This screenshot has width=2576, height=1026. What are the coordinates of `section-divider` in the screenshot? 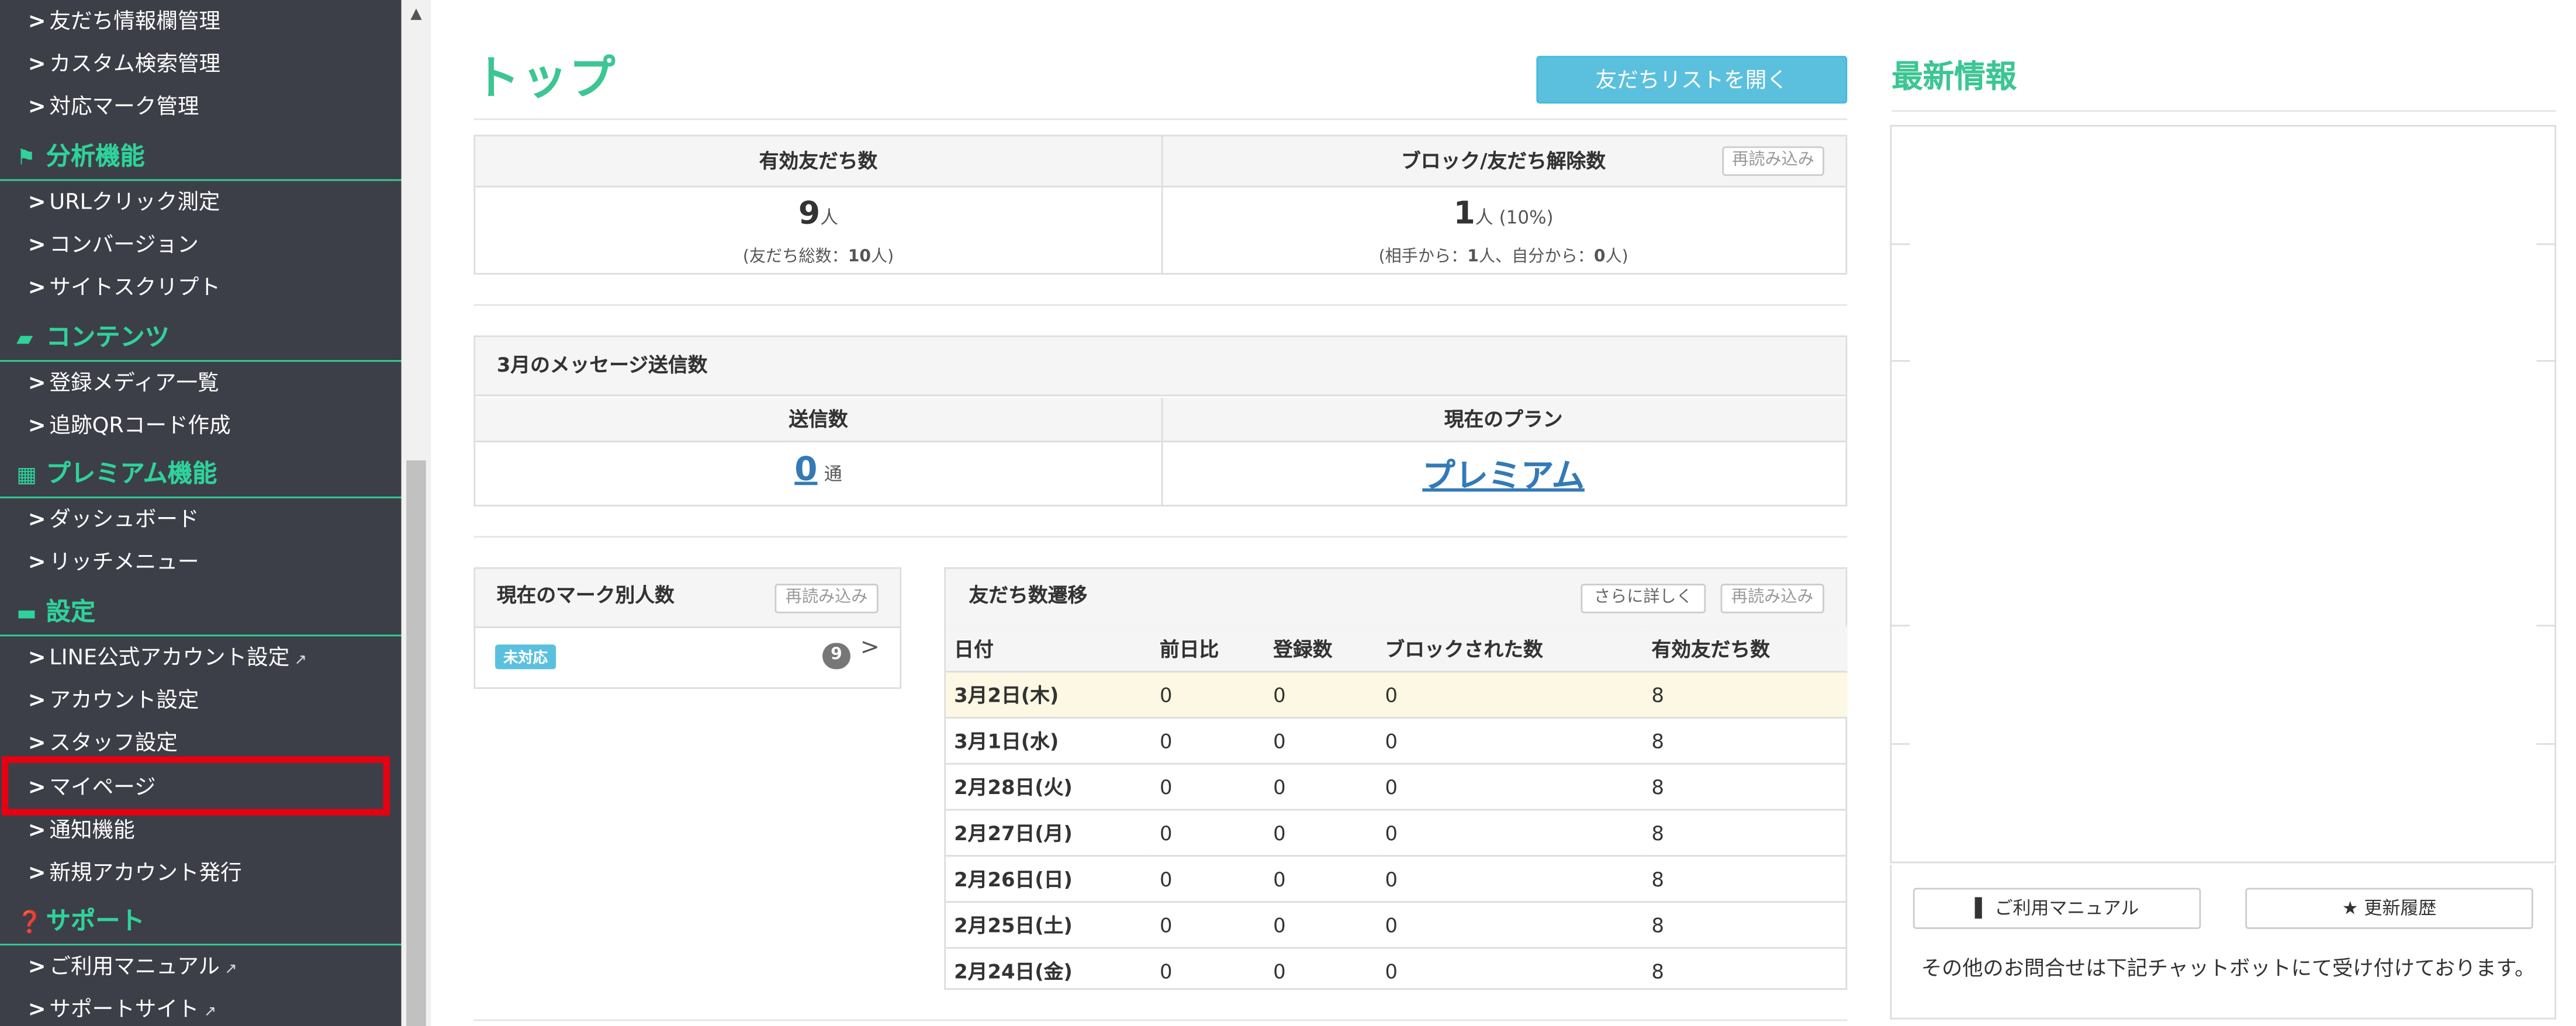 It's located at (1160, 305).